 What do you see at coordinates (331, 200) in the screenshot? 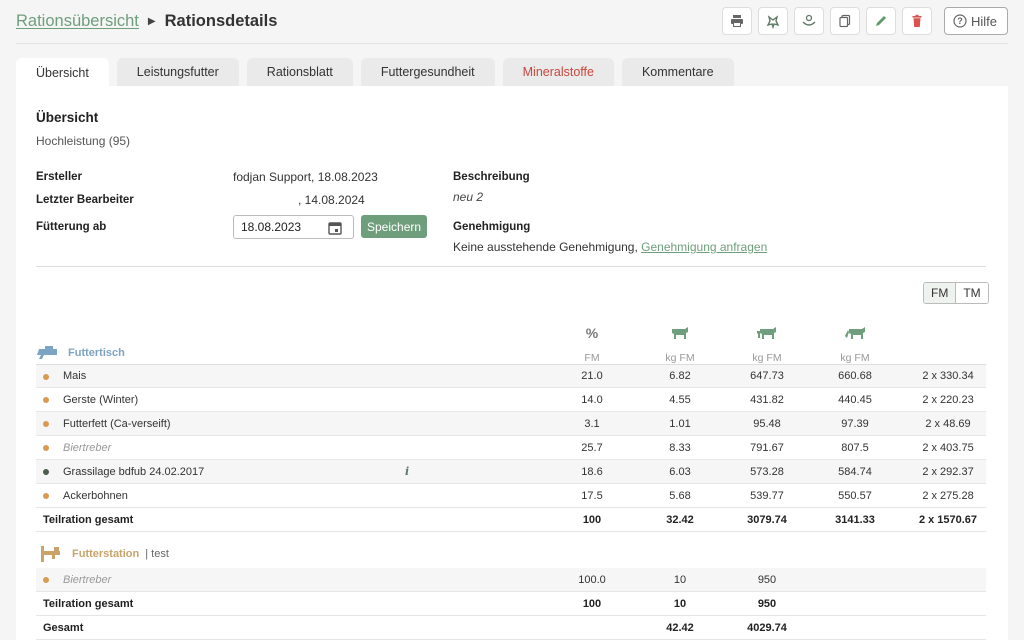
I see `editor-value: , 14.08.2024` at bounding box center [331, 200].